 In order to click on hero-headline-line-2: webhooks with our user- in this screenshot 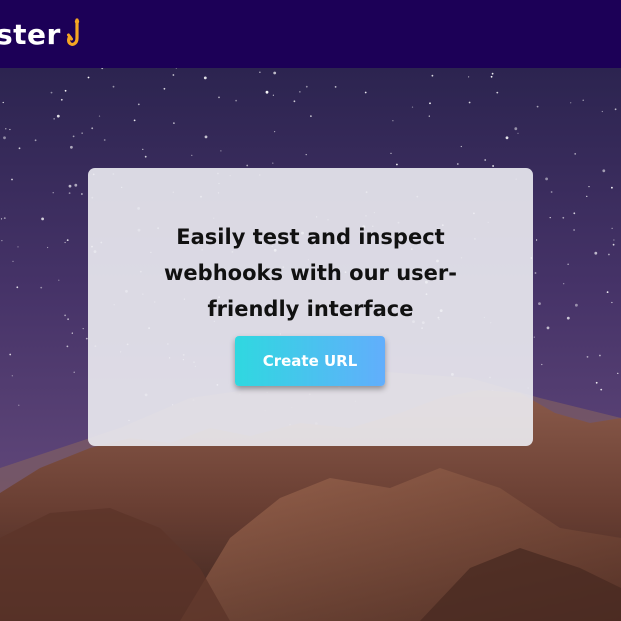, I will do `click(310, 273)`.